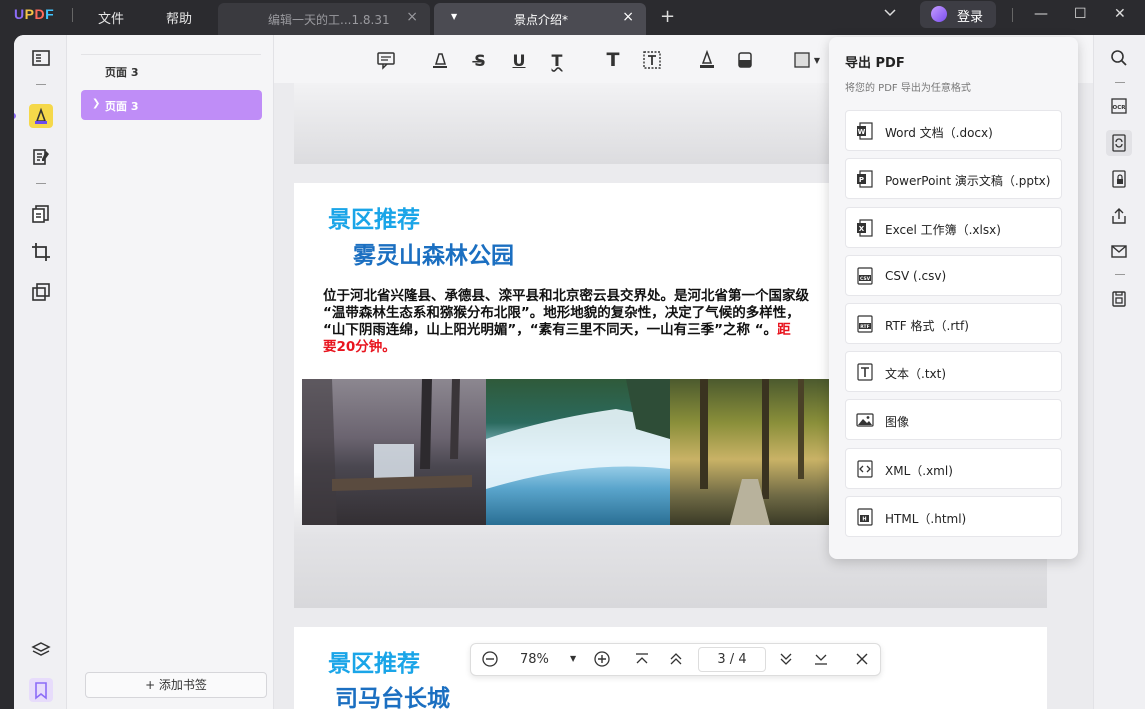 This screenshot has width=1145, height=709. What do you see at coordinates (557, 60) in the screenshot?
I see `squiggly-icon: T` at bounding box center [557, 60].